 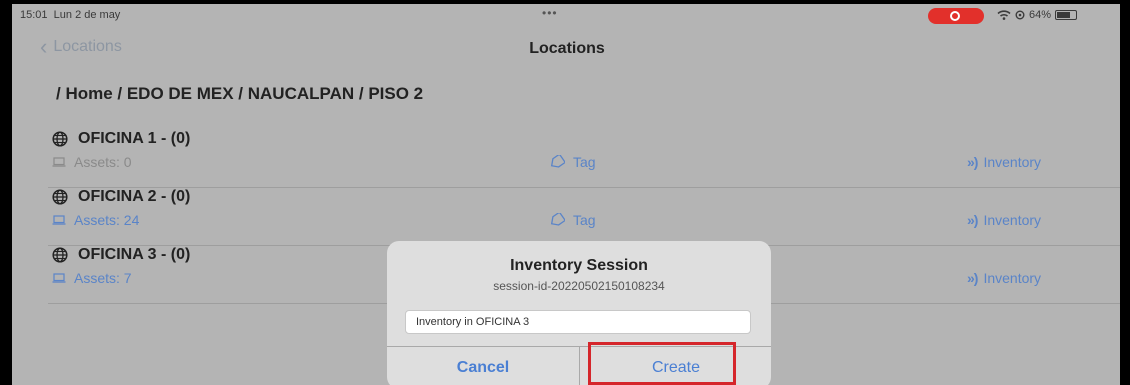 What do you see at coordinates (1004, 15) in the screenshot?
I see `wifi-icon` at bounding box center [1004, 15].